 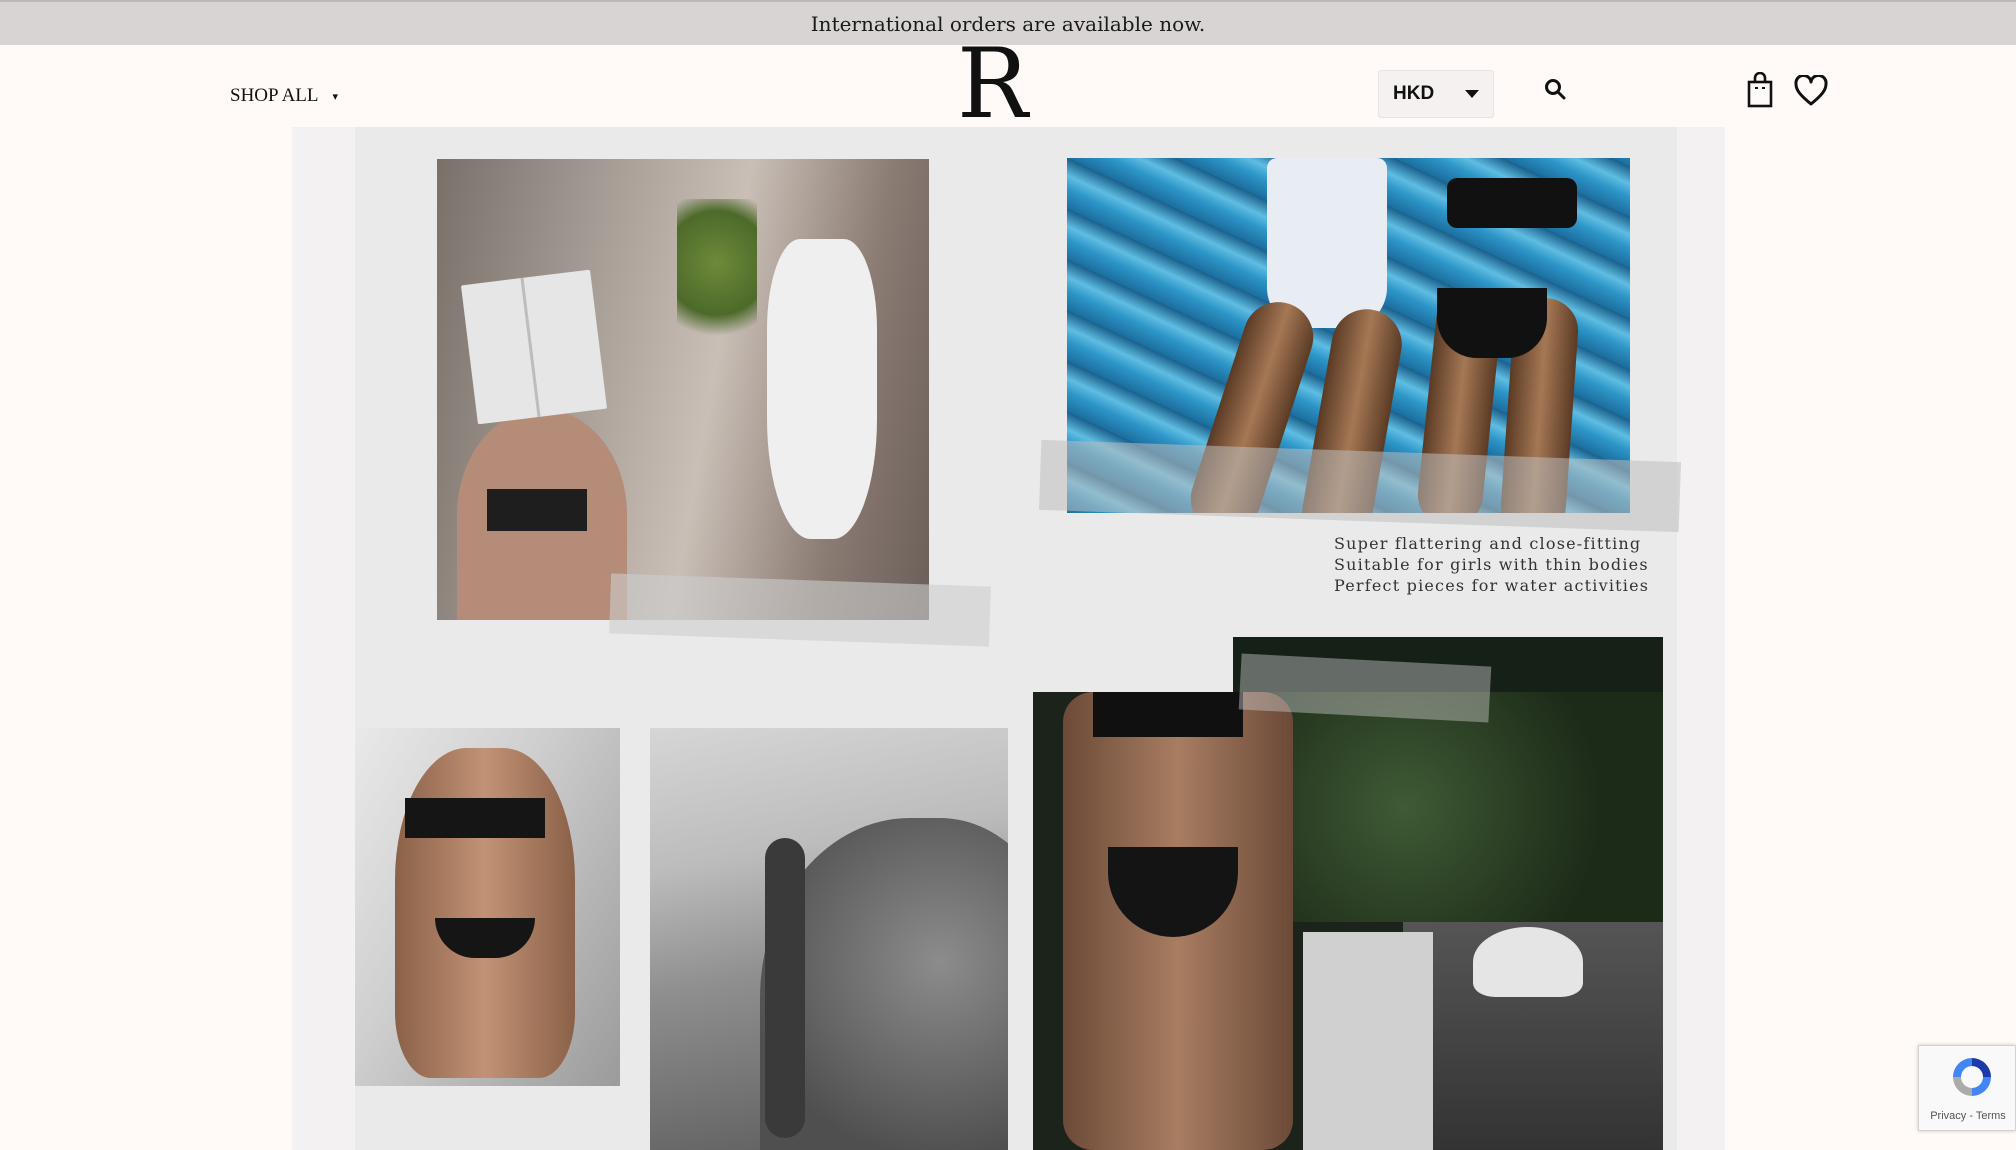 I want to click on shop-all-menu: SHOP ALL ▾, so click(x=284, y=96).